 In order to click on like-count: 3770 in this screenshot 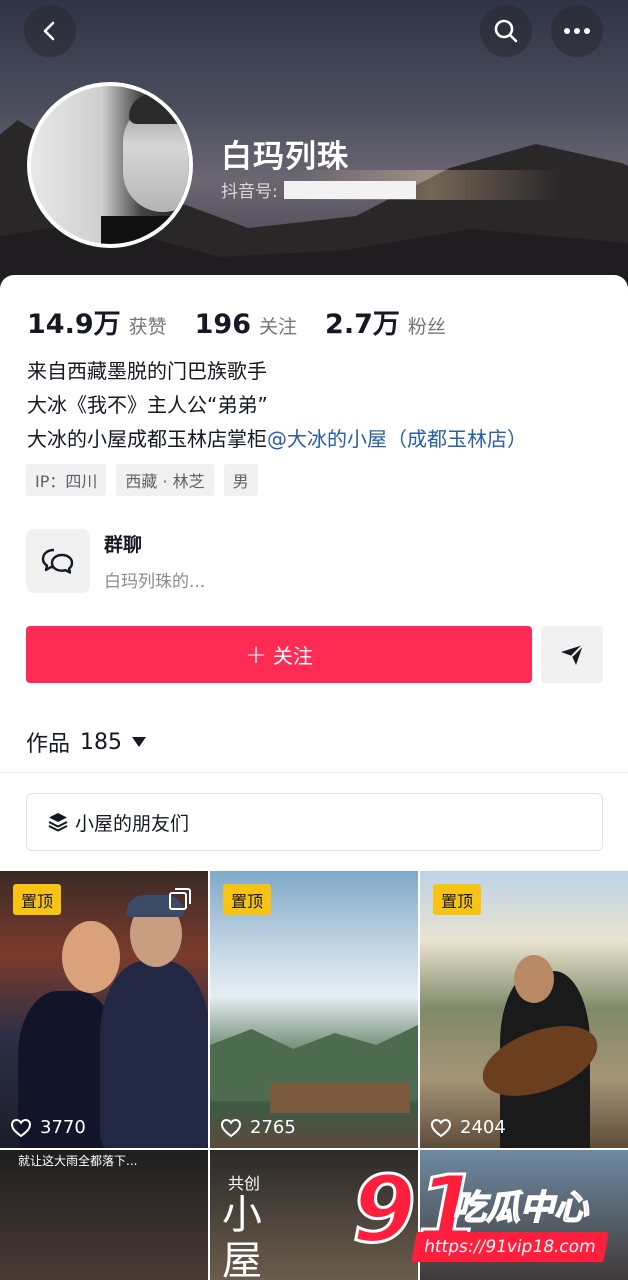, I will do `click(48, 1127)`.